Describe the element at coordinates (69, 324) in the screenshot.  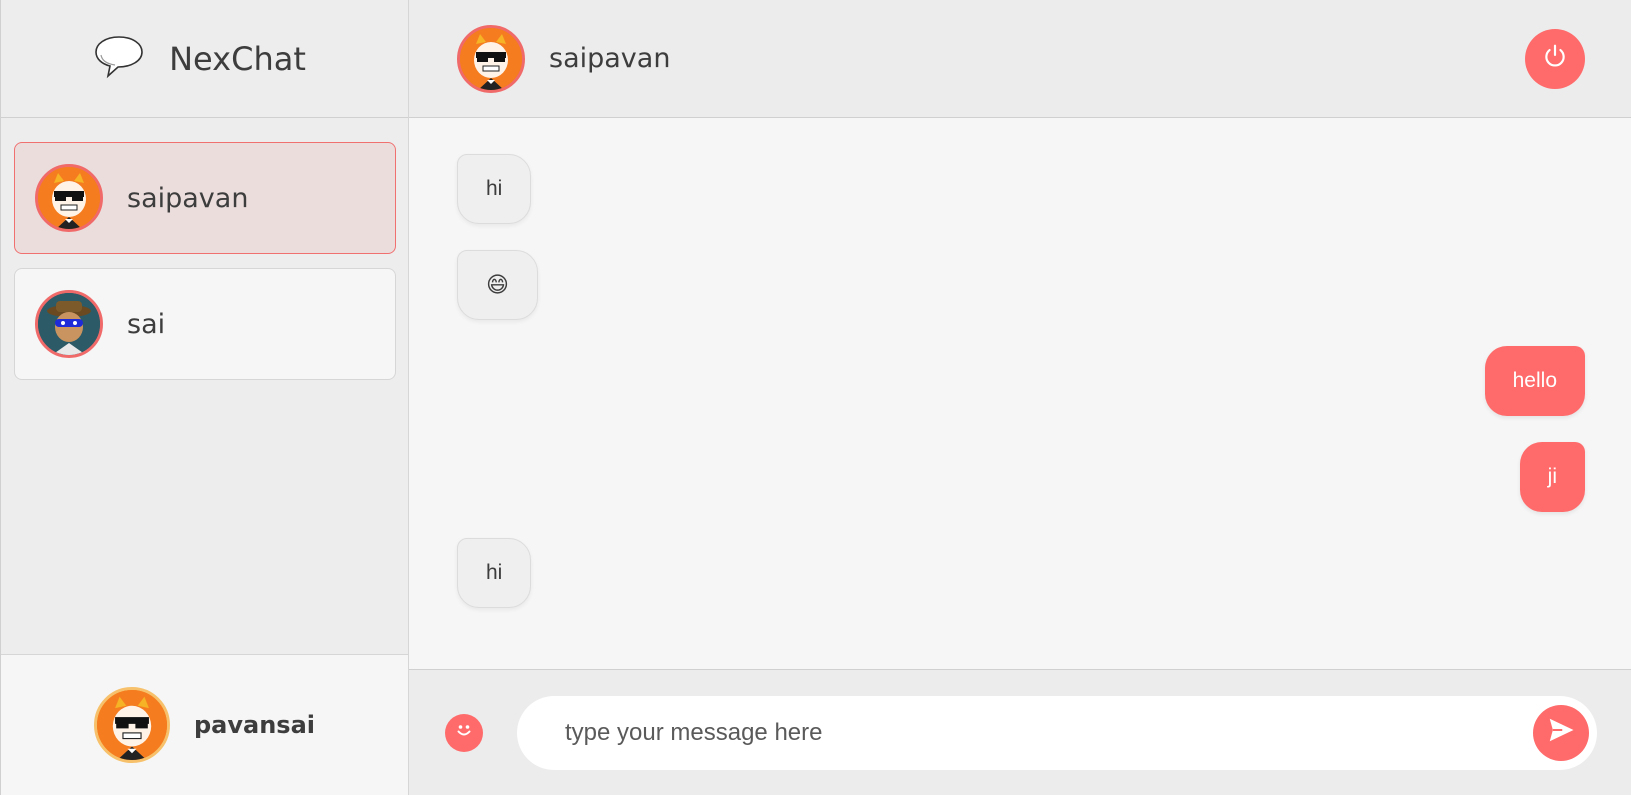
I see `cowboy-masked-avatar` at that location.